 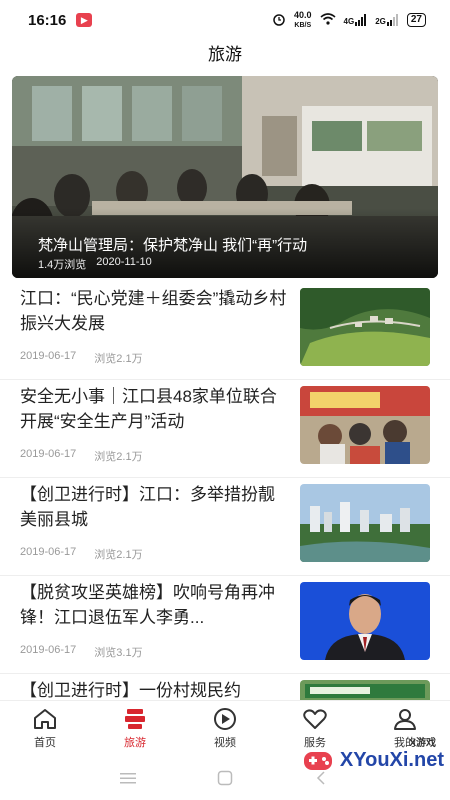 What do you see at coordinates (380, 21) in the screenshot?
I see `signal-2g-label: 2G` at bounding box center [380, 21].